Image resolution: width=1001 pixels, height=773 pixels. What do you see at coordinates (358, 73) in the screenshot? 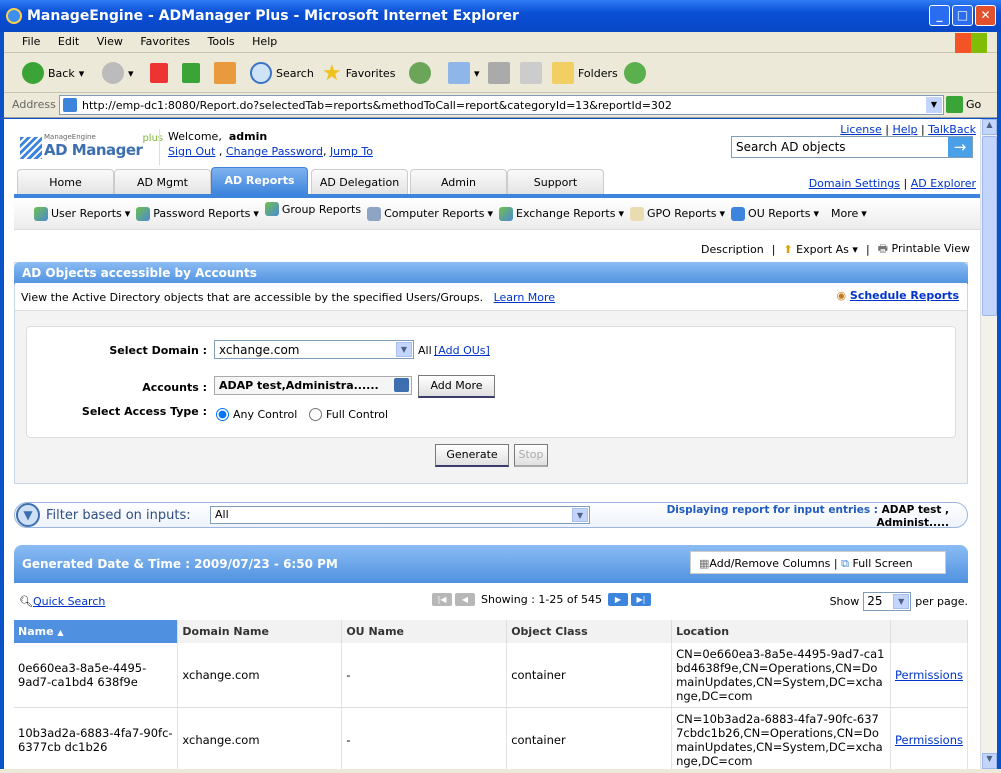
I see `favorites-button: ★ Favorites` at bounding box center [358, 73].